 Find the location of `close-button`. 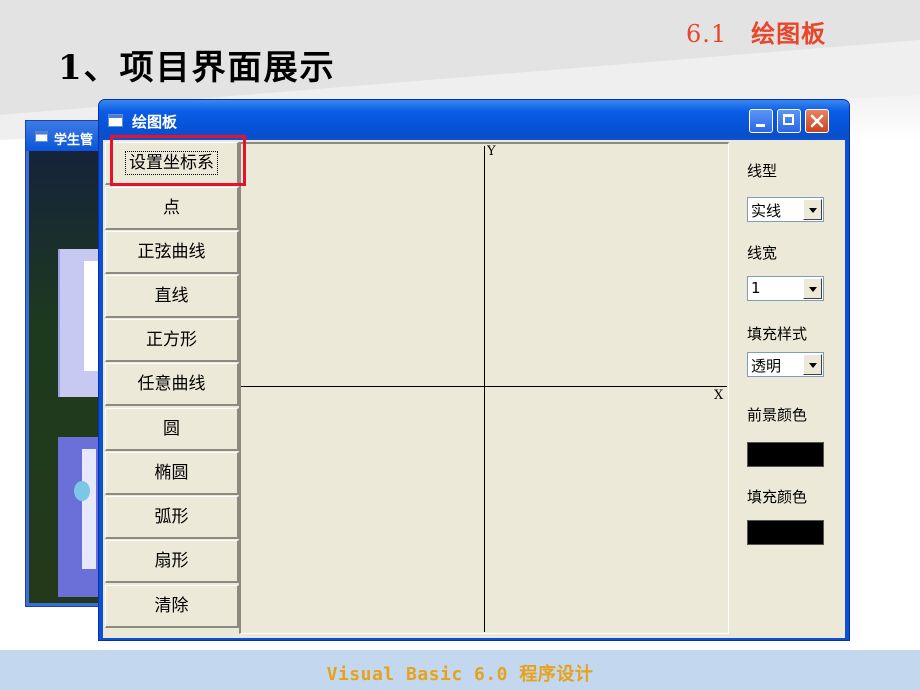

close-button is located at coordinates (817, 121).